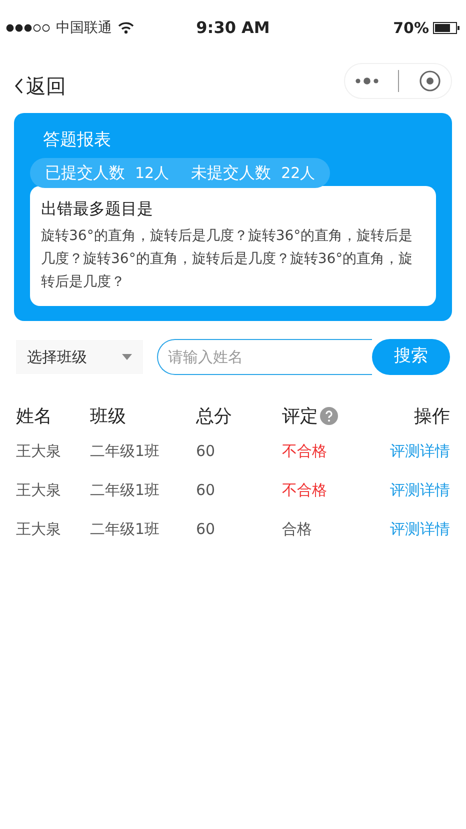 The height and width of the screenshot is (829, 466). I want to click on help-icon, so click(329, 416).